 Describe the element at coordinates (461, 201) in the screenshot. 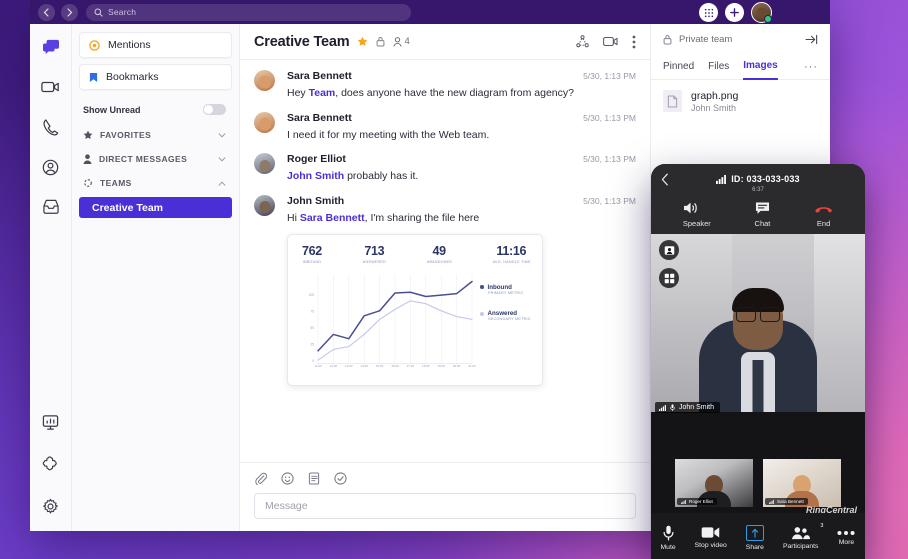

I see `message-header: John Smith 5/30, 1:13 PM` at that location.